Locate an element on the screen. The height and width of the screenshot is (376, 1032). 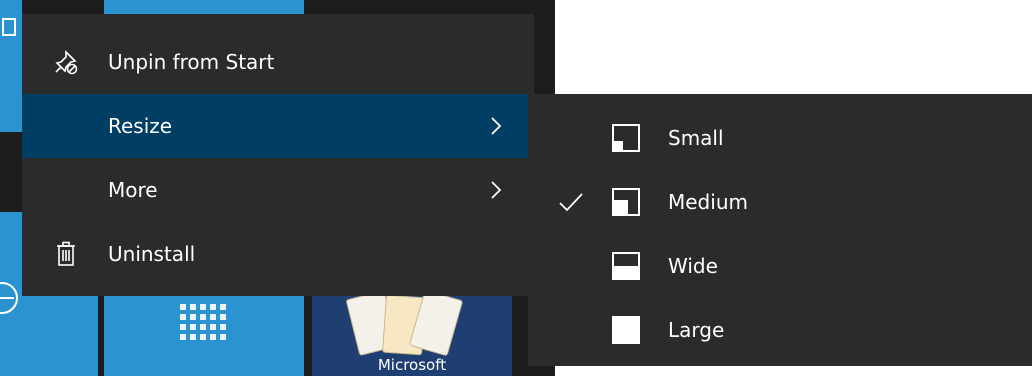
submenu-item-large: Large is located at coordinates (780, 330).